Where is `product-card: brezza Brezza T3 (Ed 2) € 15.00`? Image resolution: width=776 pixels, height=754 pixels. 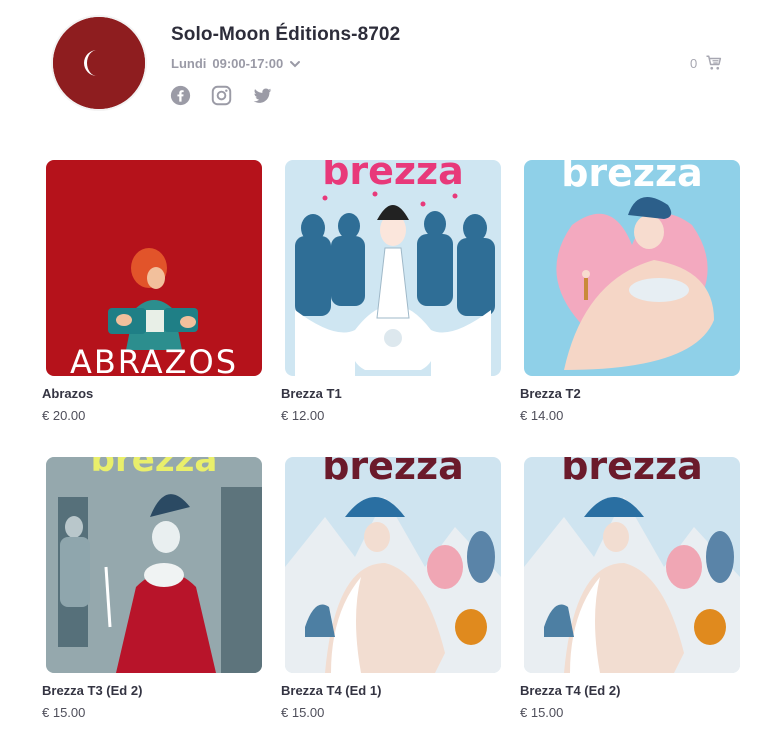
product-card: brezza Brezza T3 (Ed 2) € 15.00 is located at coordinates (152, 605).